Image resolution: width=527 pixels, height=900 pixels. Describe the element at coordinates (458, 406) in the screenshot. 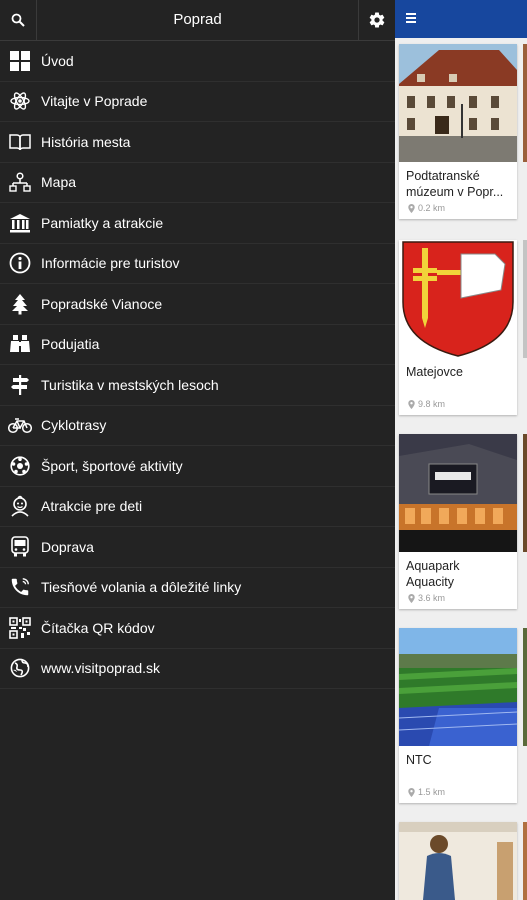

I see `place-distance: 9.8 km` at that location.